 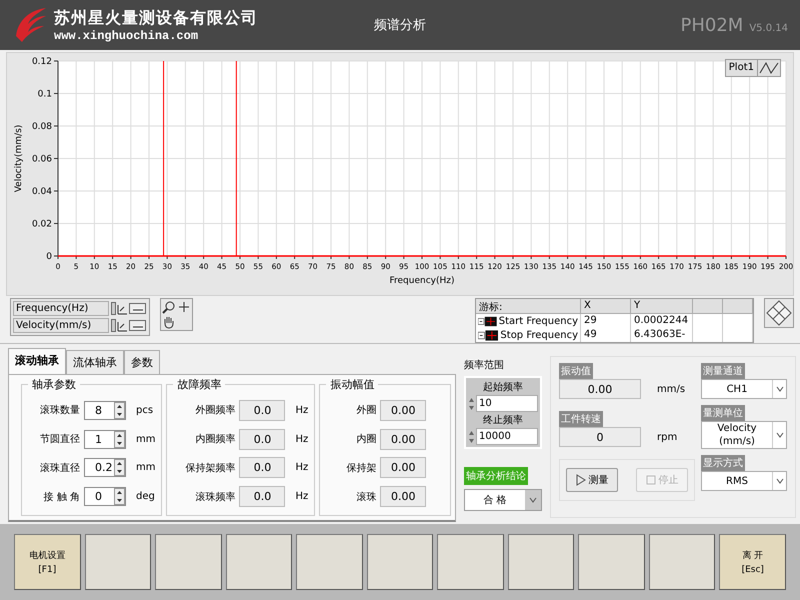 I want to click on y-tick-label: 0, so click(x=49, y=257).